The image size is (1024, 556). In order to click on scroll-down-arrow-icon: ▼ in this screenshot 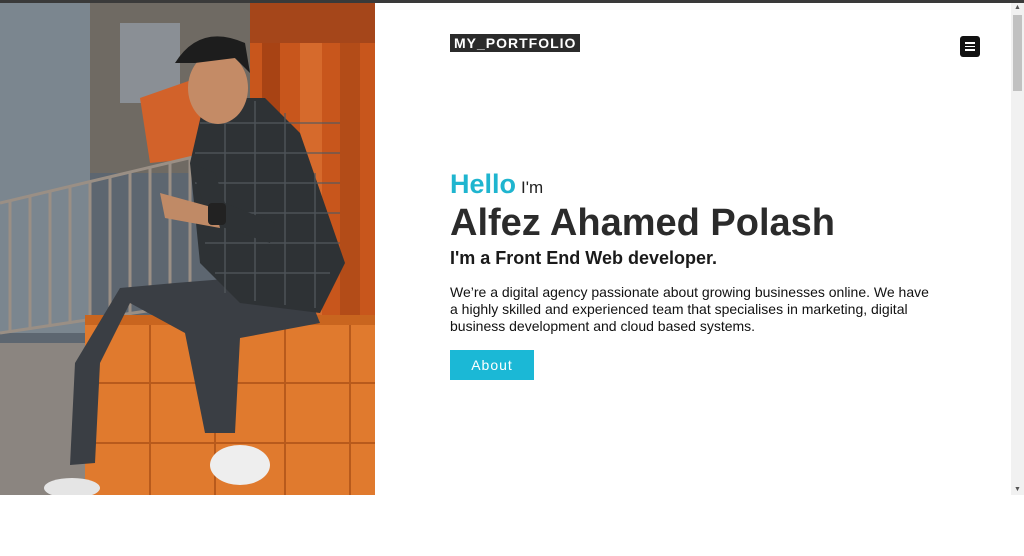, I will do `click(1017, 490)`.